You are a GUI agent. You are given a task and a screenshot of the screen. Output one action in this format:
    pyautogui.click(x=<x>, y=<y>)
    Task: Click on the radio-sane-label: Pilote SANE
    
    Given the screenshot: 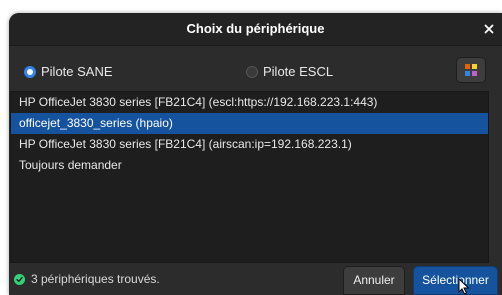 What is the action you would take?
    pyautogui.click(x=77, y=71)
    